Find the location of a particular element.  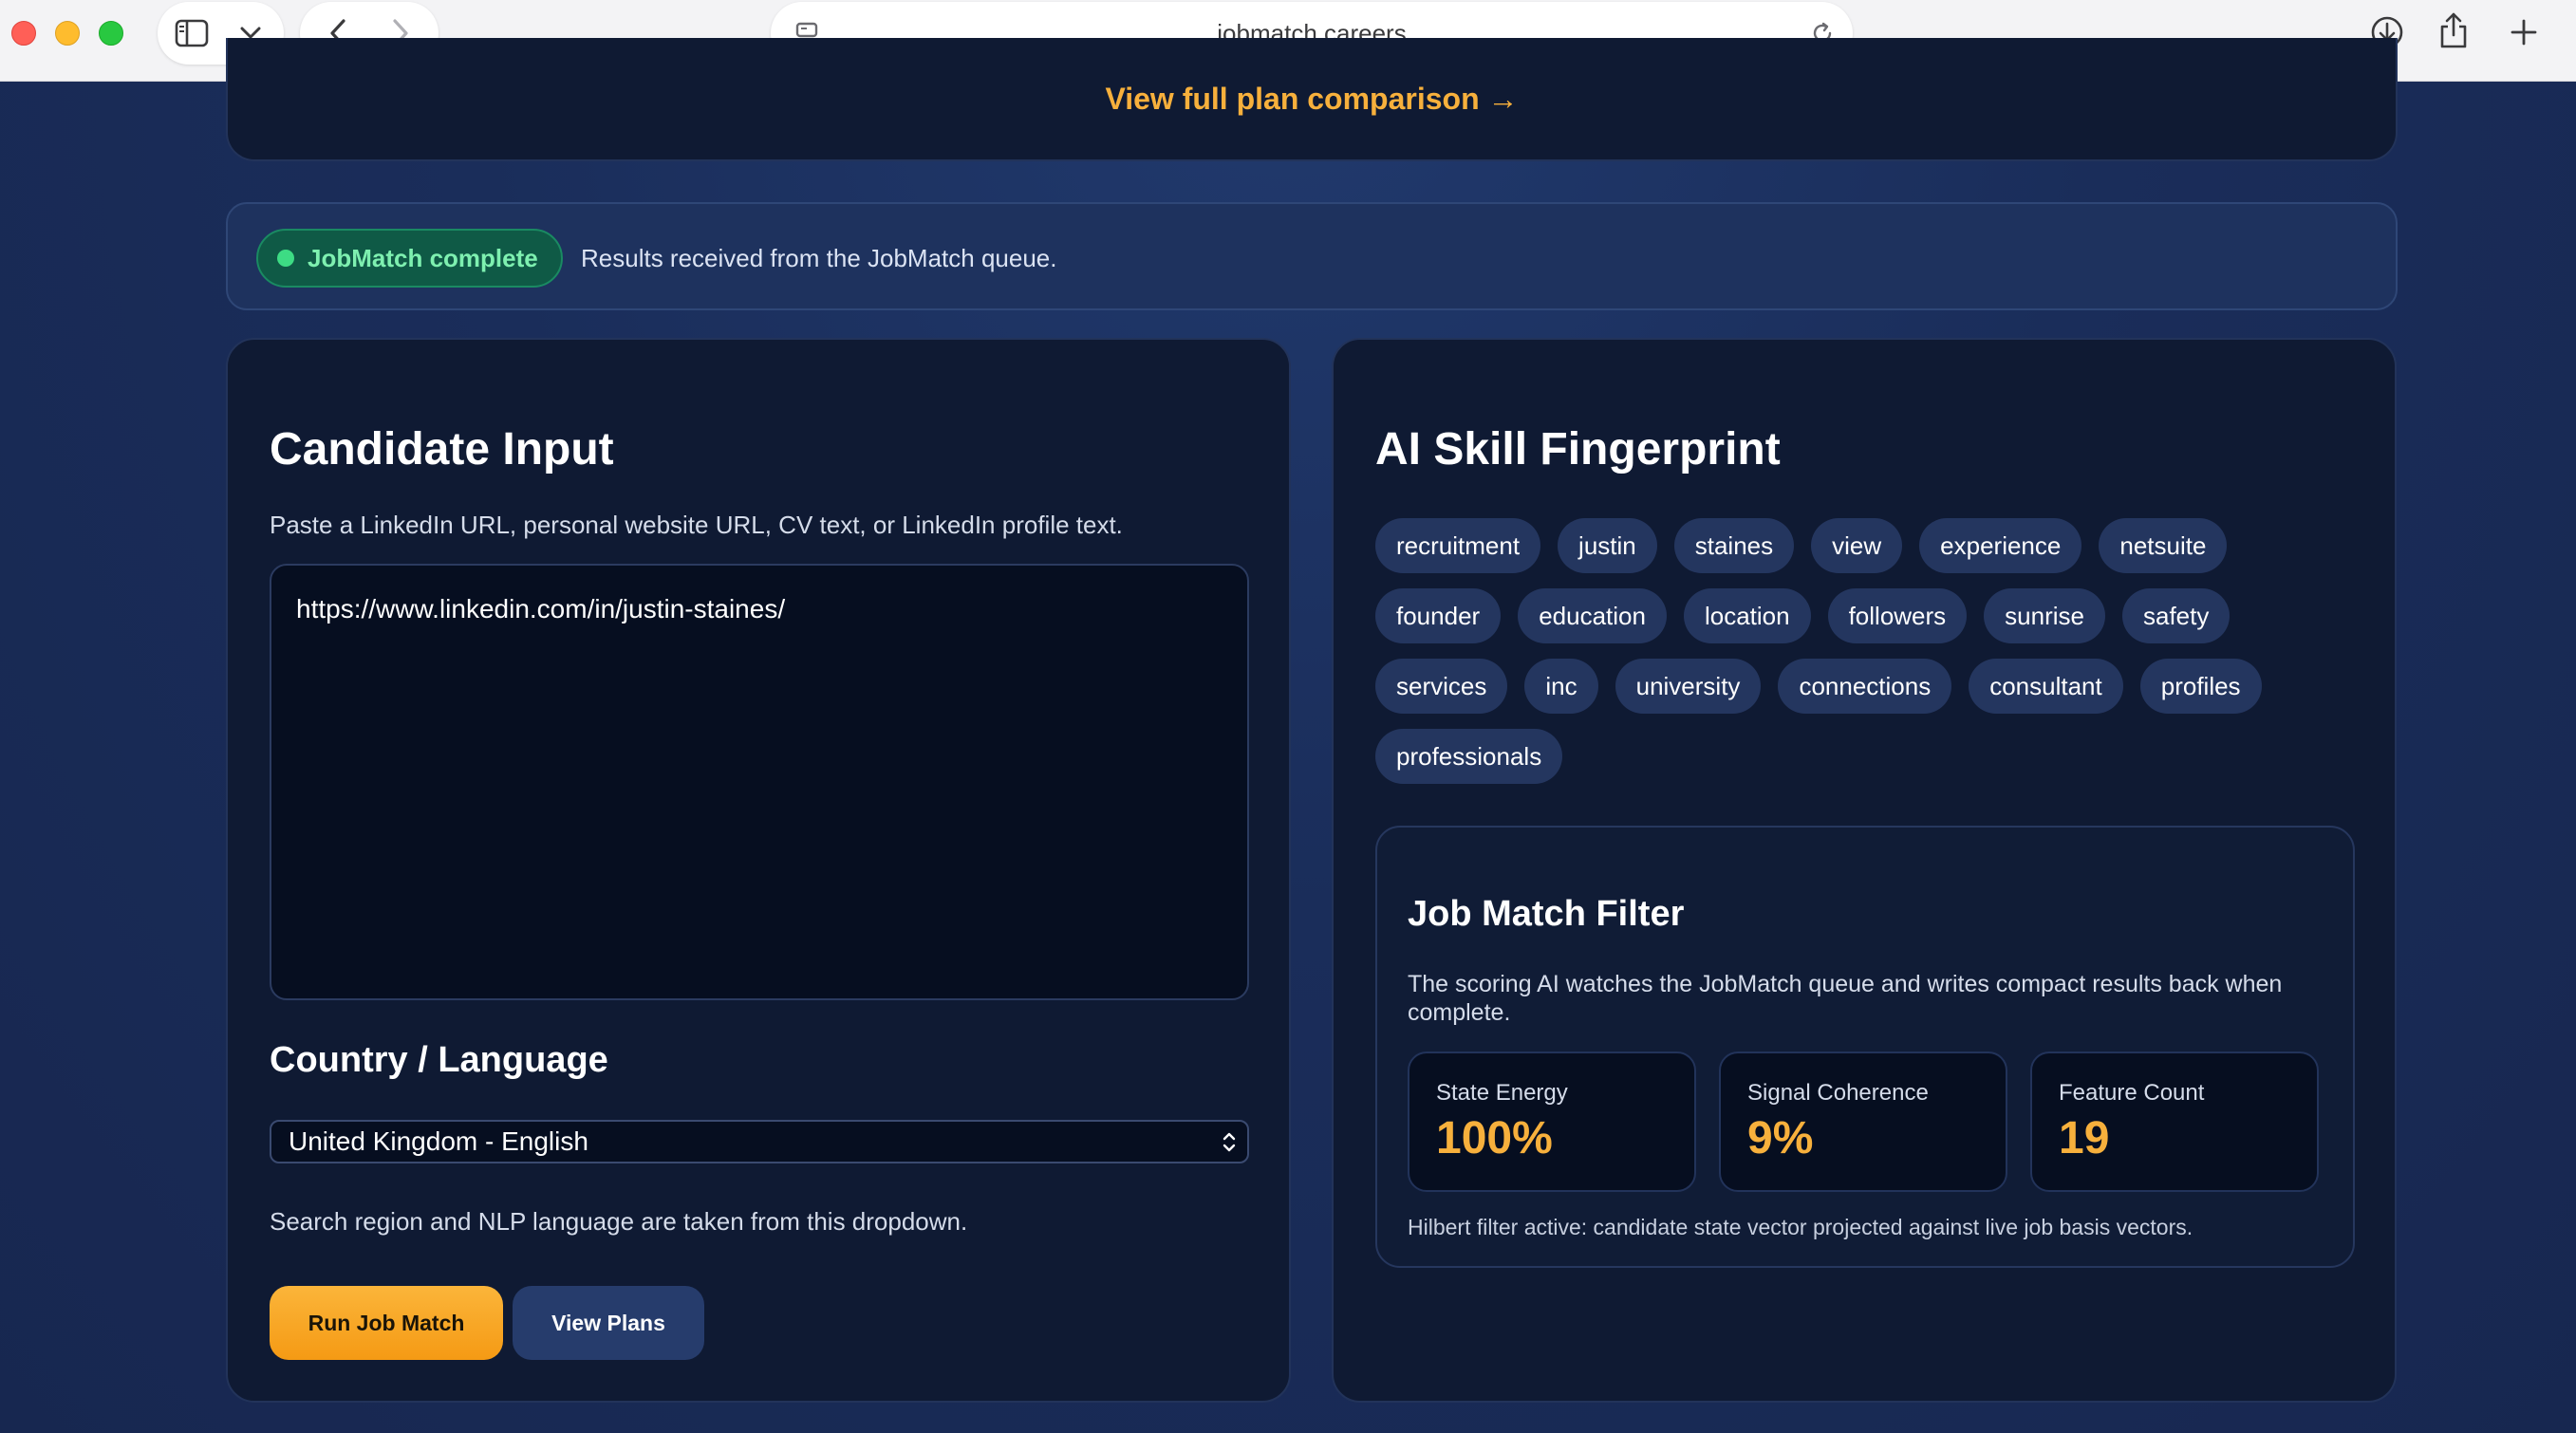

metric-label: Signal Coherence is located at coordinates (1838, 1093).